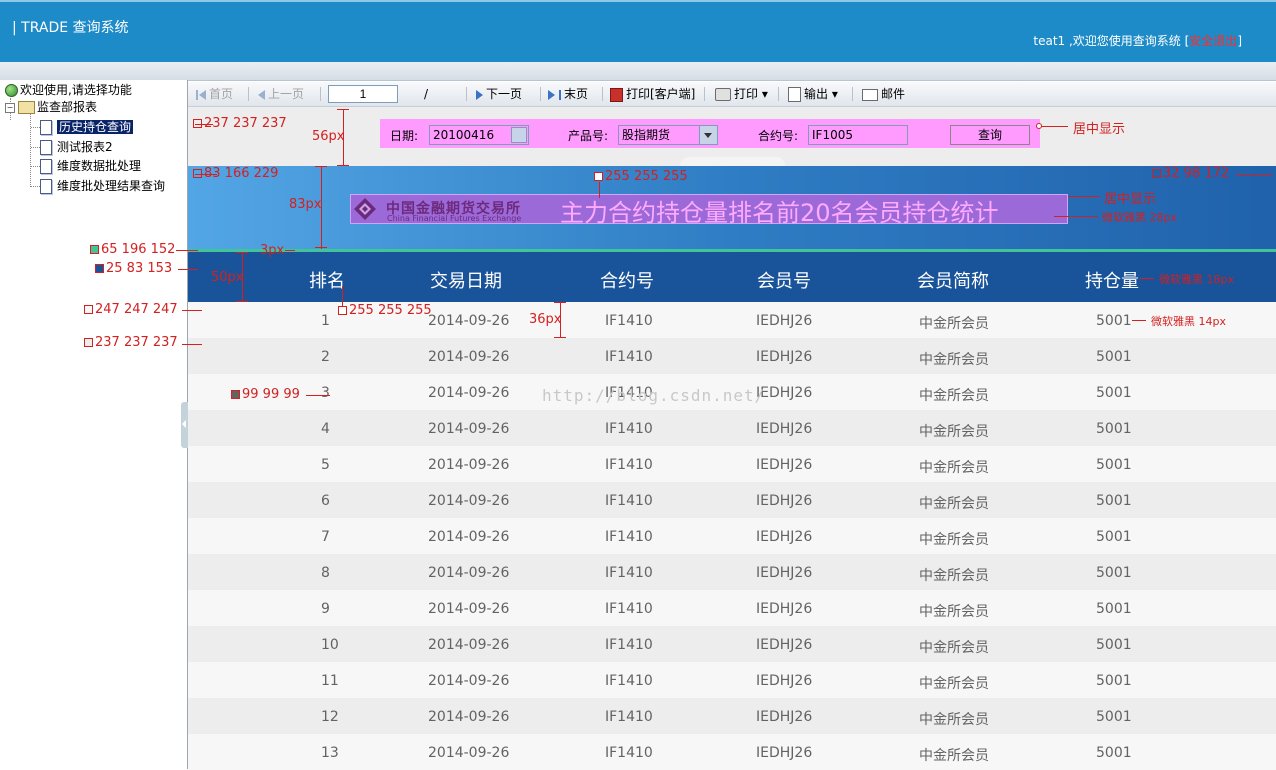 This screenshot has height=770, width=1276. Describe the element at coordinates (708, 135) in the screenshot. I see `chevron-down-icon` at that location.